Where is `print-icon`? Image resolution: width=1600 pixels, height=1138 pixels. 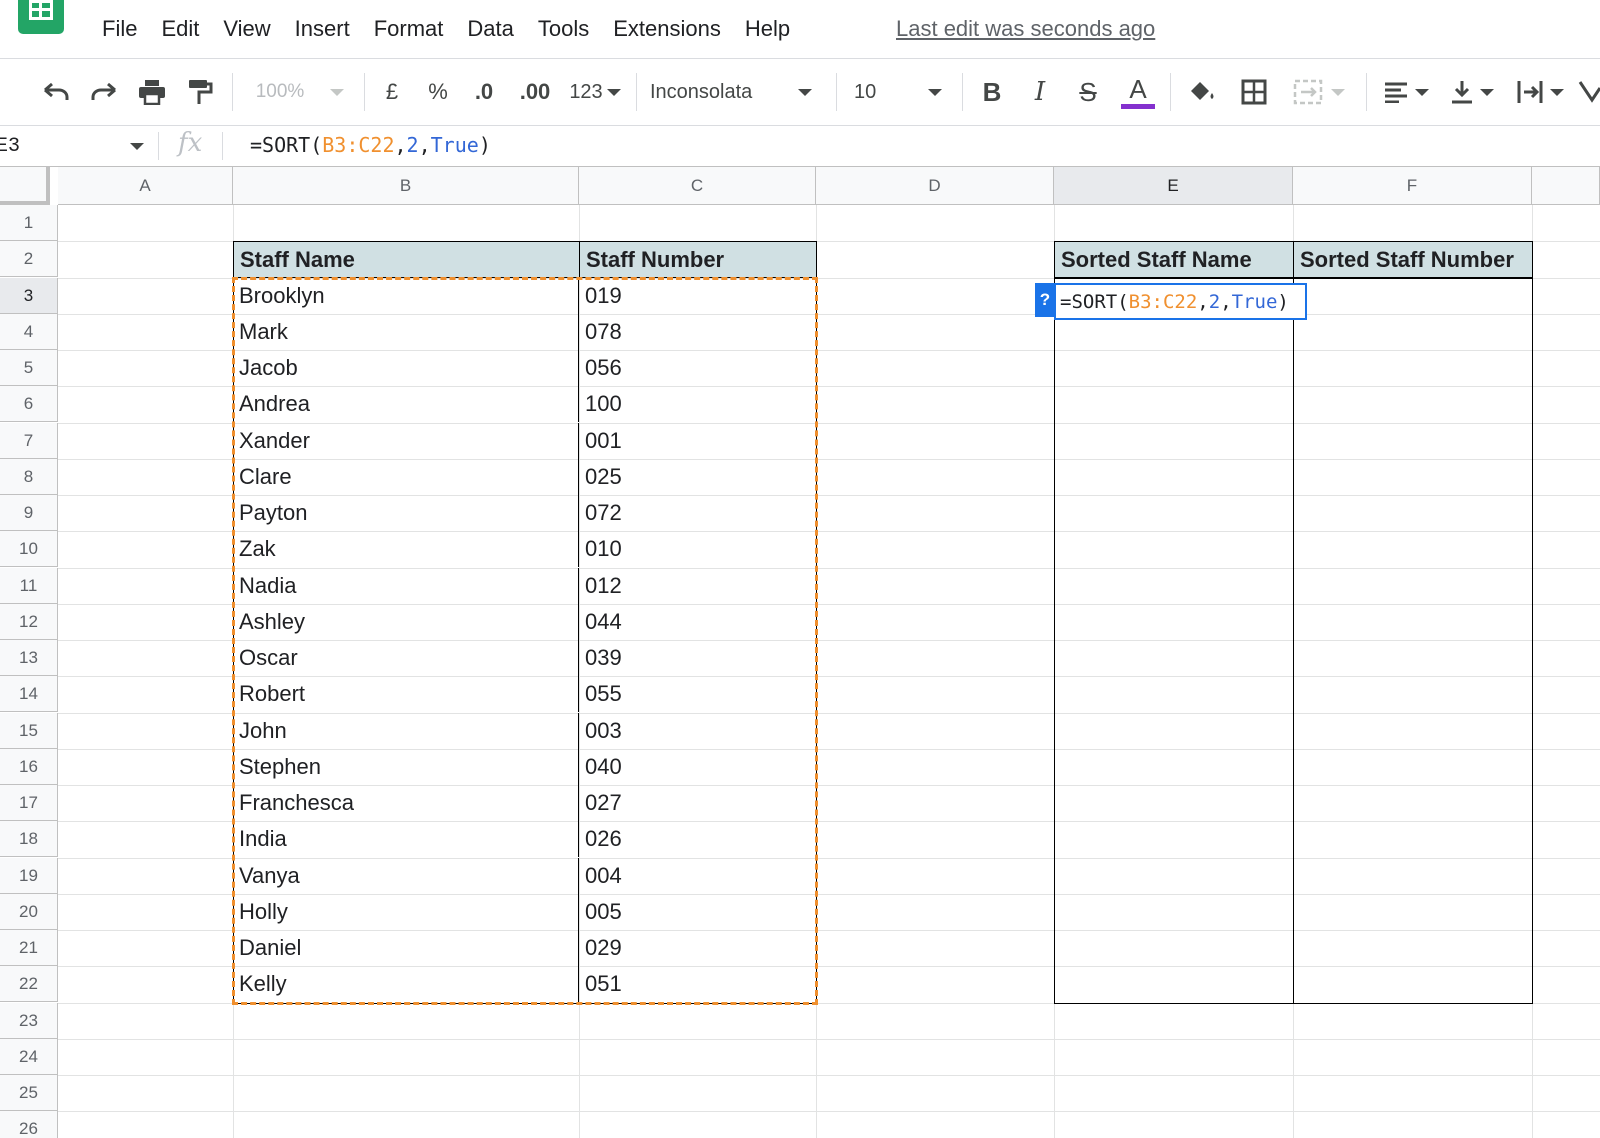 print-icon is located at coordinates (152, 92).